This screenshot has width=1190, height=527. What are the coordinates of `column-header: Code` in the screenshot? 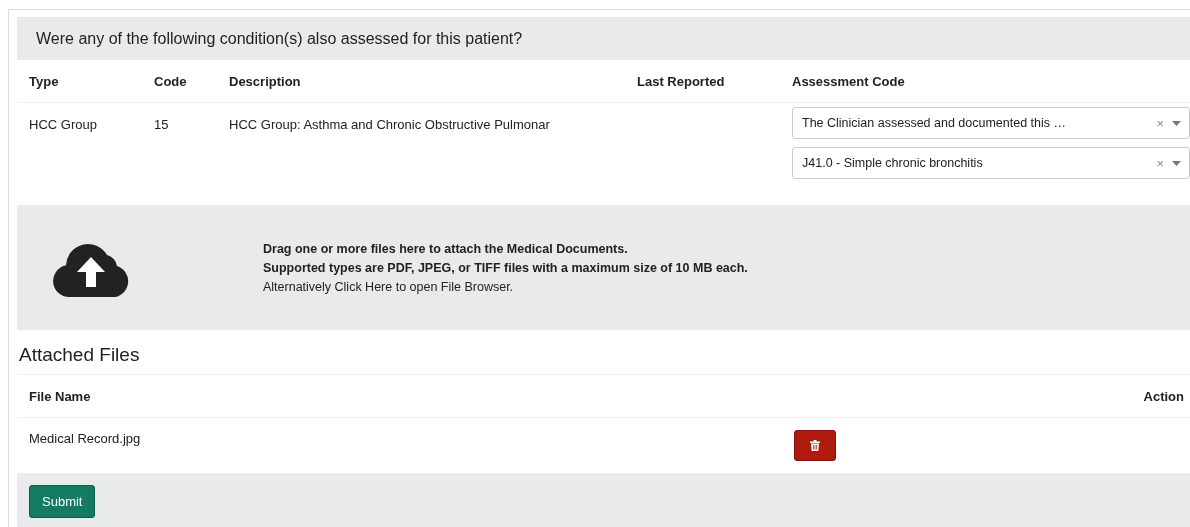 It's located at (171, 81).